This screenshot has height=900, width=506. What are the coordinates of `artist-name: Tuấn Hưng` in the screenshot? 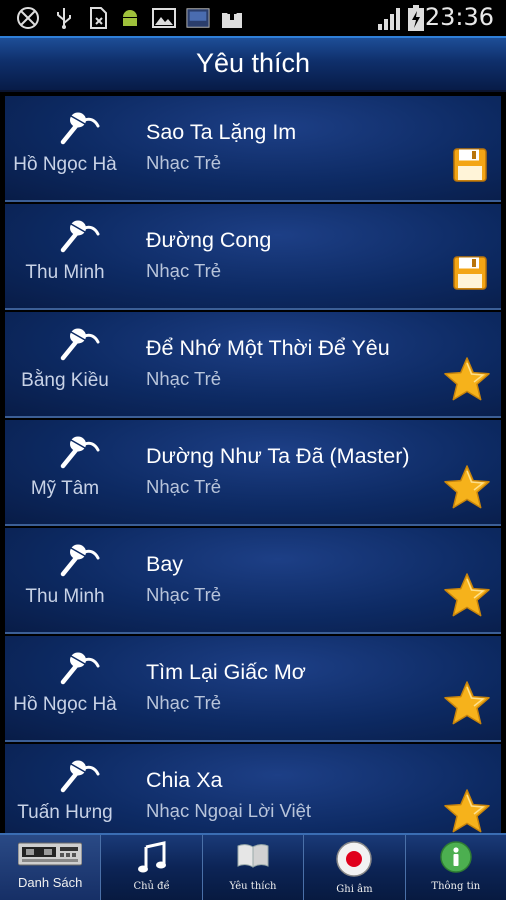 It's located at (65, 812).